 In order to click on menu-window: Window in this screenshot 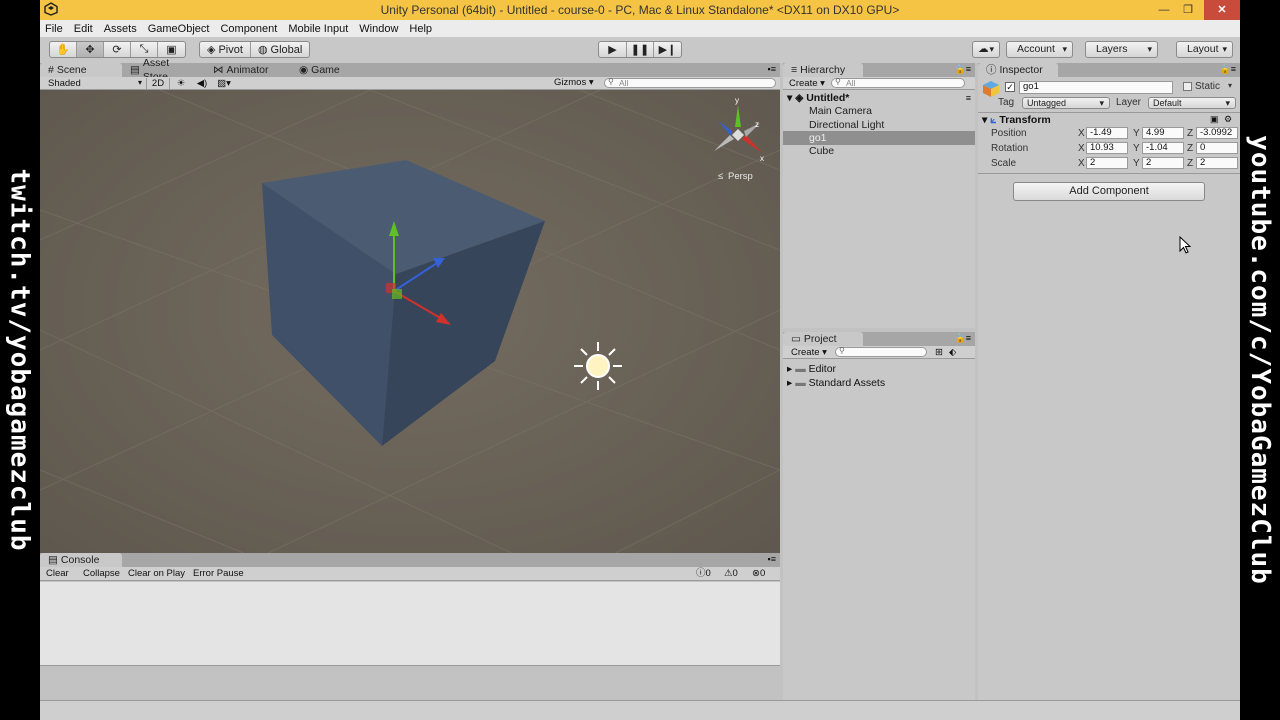, I will do `click(378, 29)`.